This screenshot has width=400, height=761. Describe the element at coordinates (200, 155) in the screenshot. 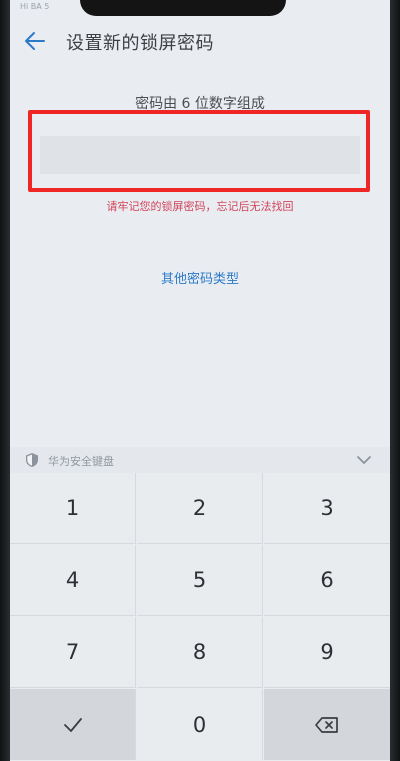

I see `password-field` at that location.